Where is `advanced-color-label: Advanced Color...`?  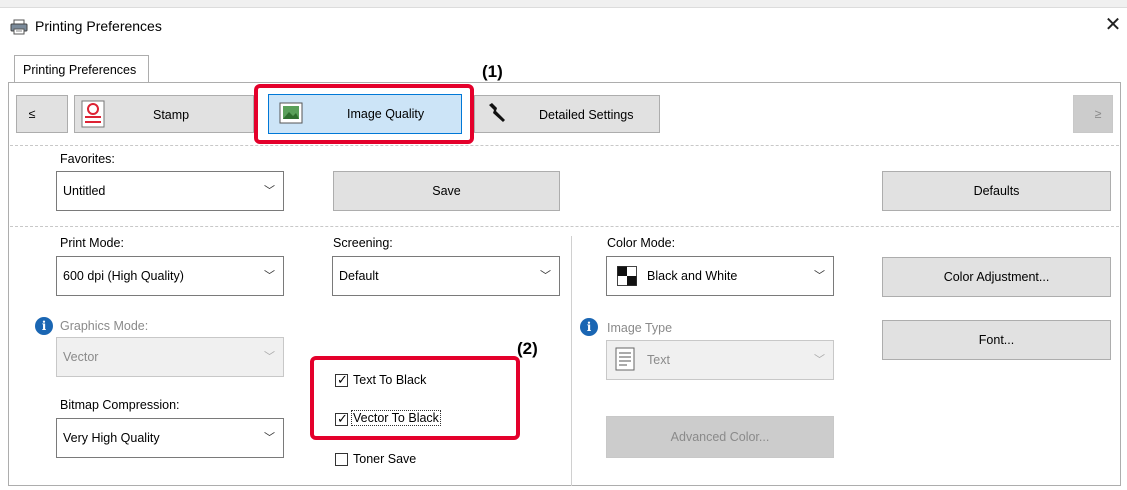
advanced-color-label: Advanced Color... is located at coordinates (720, 437).